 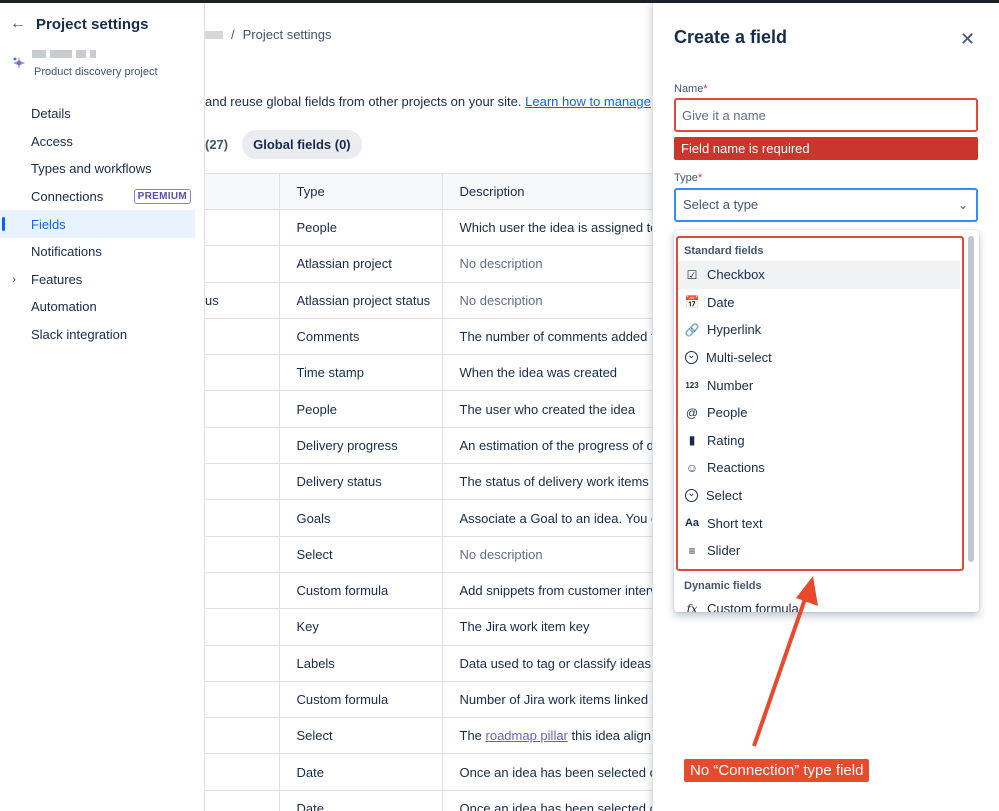 I want to click on tab-global-fields: Global fields (0), so click(x=302, y=144).